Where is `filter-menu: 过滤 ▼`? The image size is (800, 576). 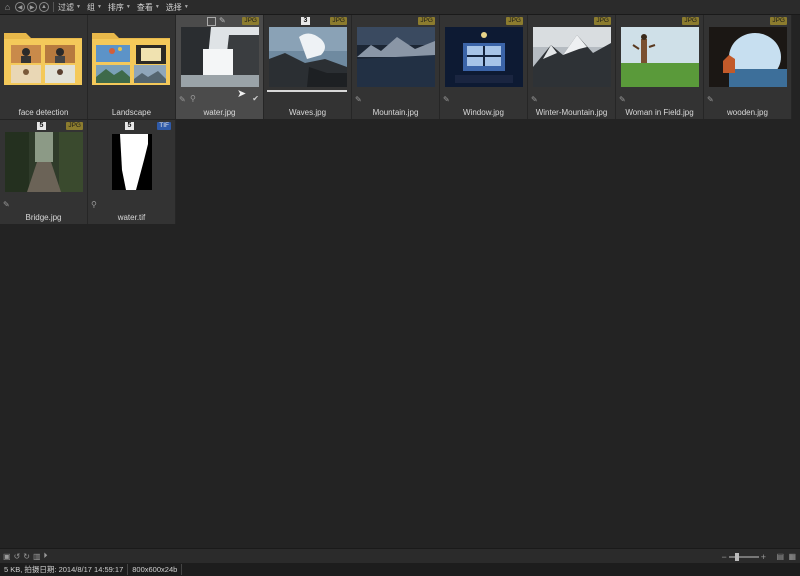
filter-menu: 过滤 ▼ is located at coordinates (69, 7).